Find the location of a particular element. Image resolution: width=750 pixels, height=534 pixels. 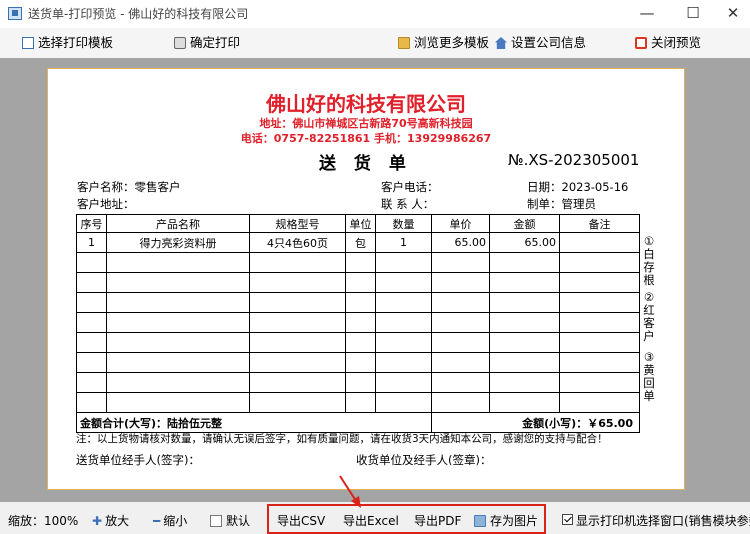

copy-label-white: ①白存根 is located at coordinates (649, 261).